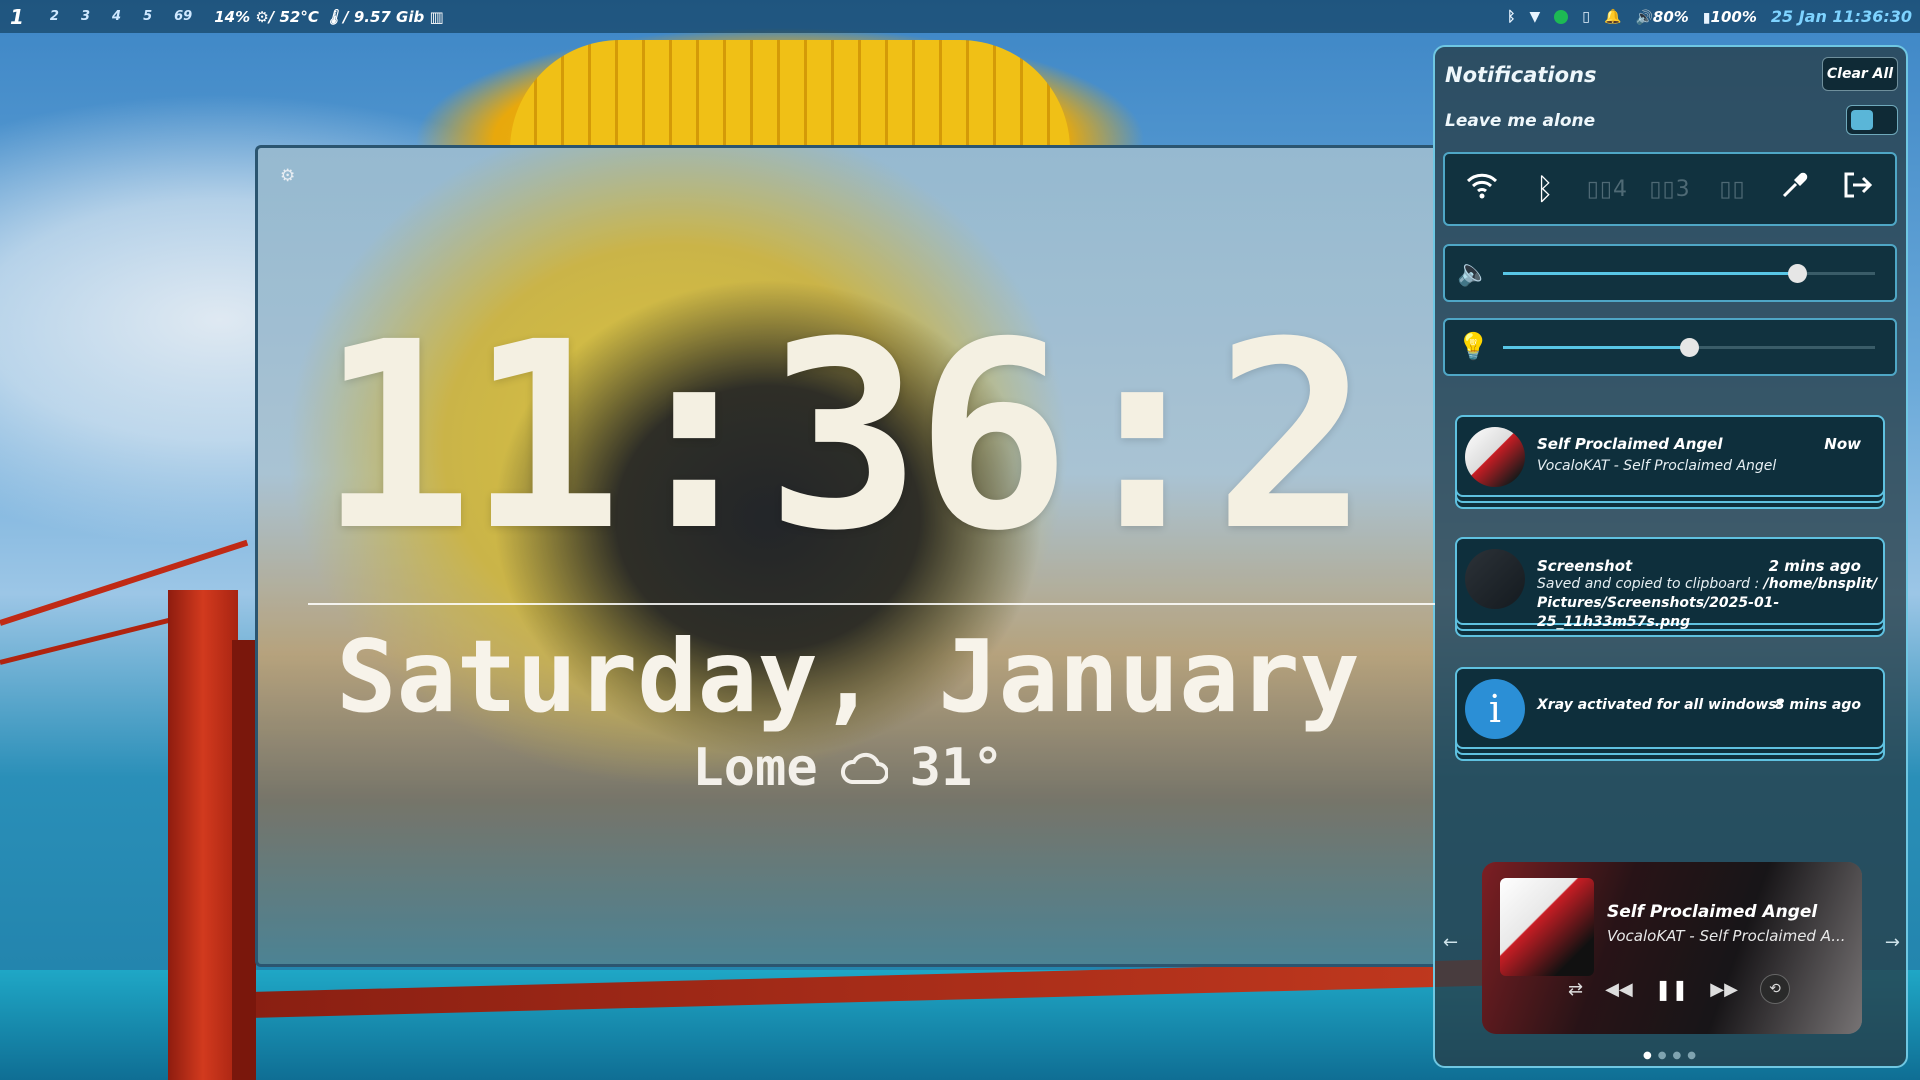 This screenshot has height=1080, width=1920. What do you see at coordinates (1585, 566) in the screenshot?
I see `notification-title: Screenshot` at bounding box center [1585, 566].